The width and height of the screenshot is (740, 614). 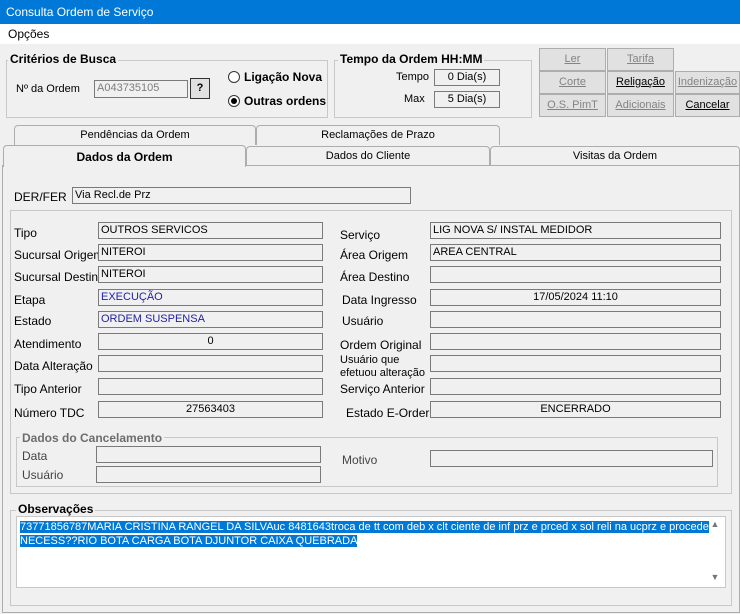 I want to click on os-pimt-button: O.S. PimT, so click(x=572, y=105).